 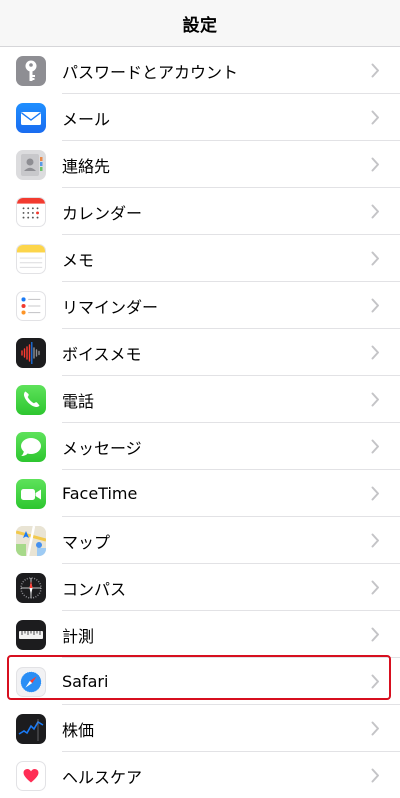 What do you see at coordinates (85, 681) in the screenshot?
I see `row-label: Safari` at bounding box center [85, 681].